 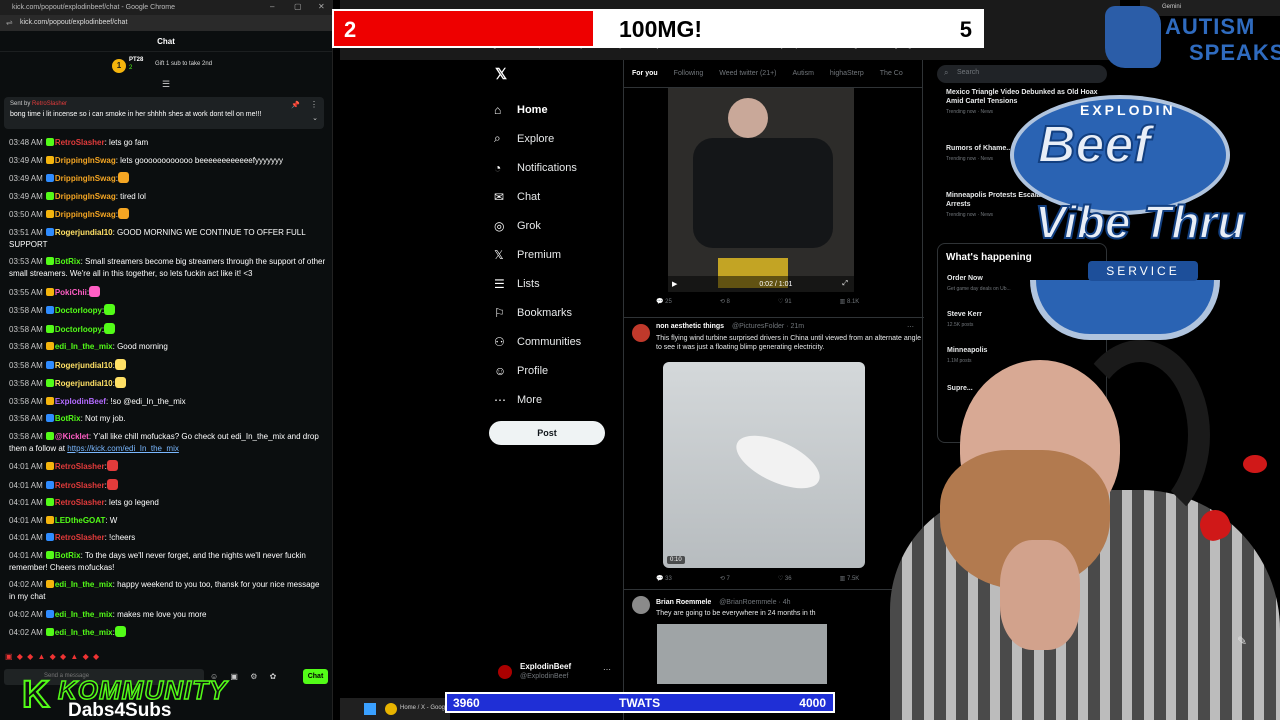 What do you see at coordinates (737, 302) in the screenshot?
I see `repost-count: ⟲ 8` at bounding box center [737, 302].